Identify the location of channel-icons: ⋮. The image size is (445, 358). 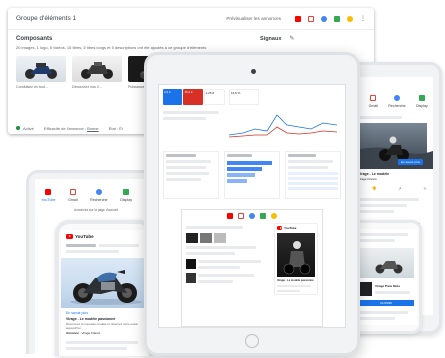
(330, 18).